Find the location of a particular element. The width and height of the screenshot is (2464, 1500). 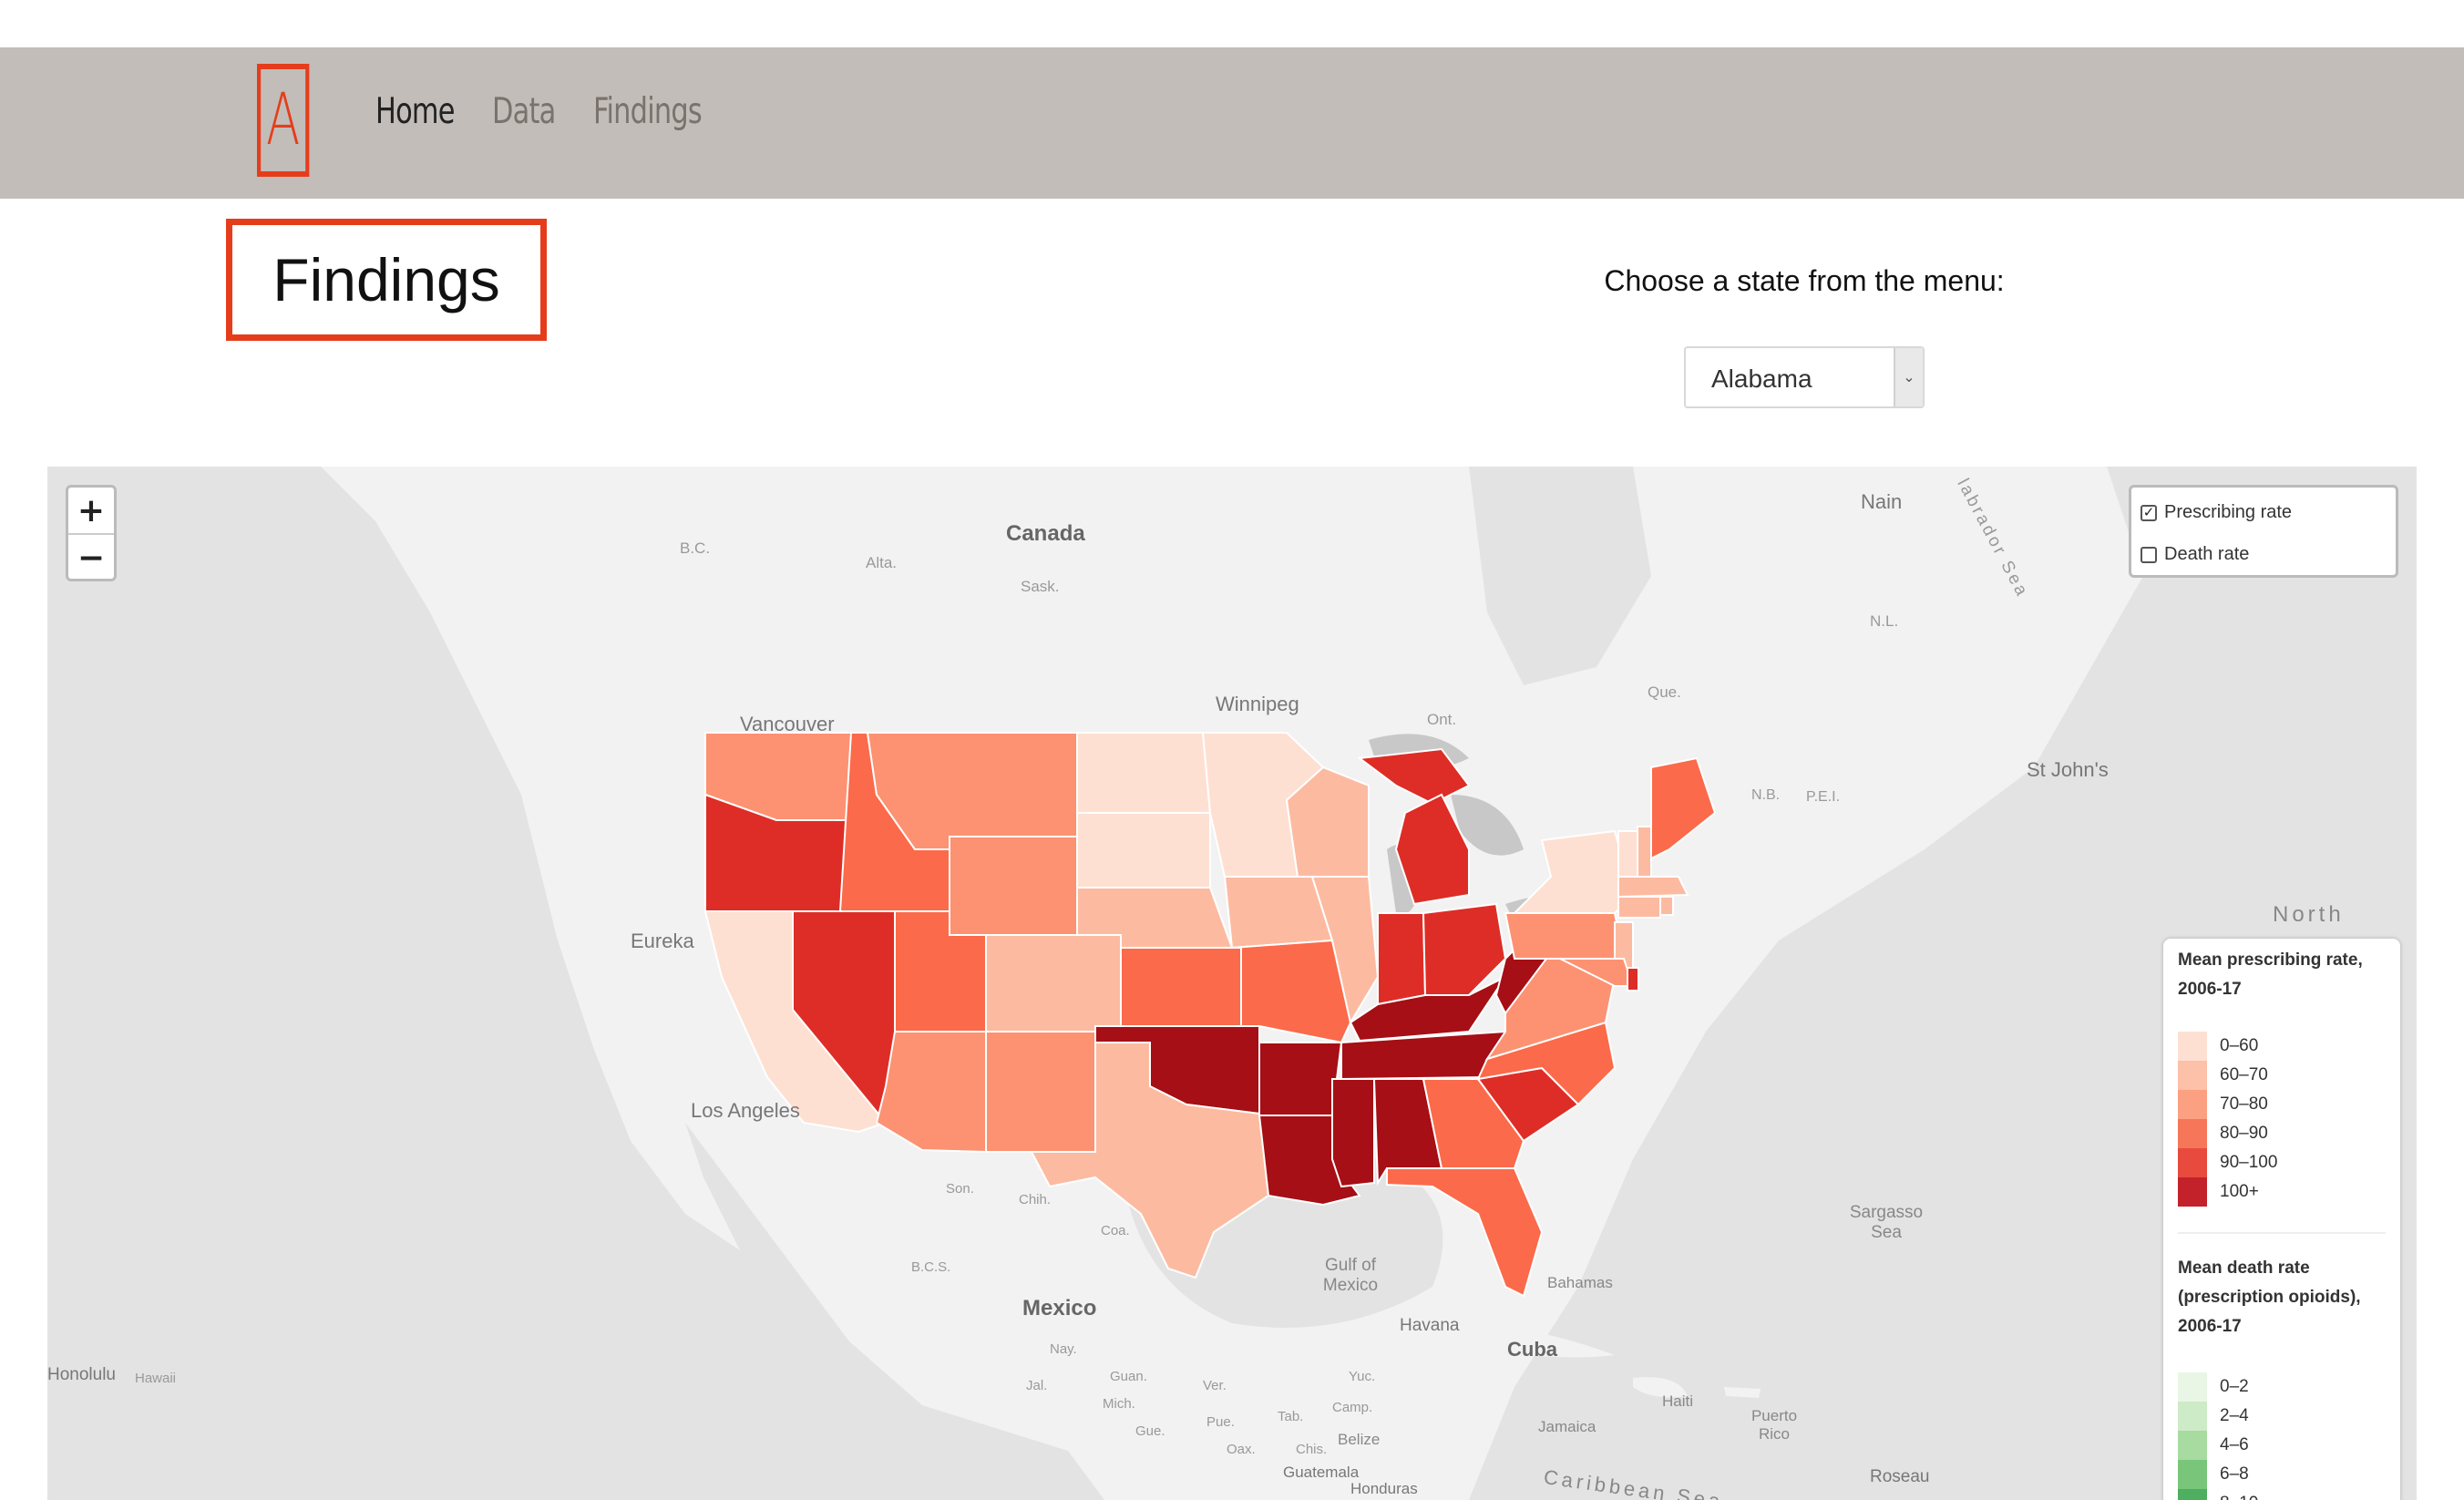

state-pa is located at coordinates (1565, 936).